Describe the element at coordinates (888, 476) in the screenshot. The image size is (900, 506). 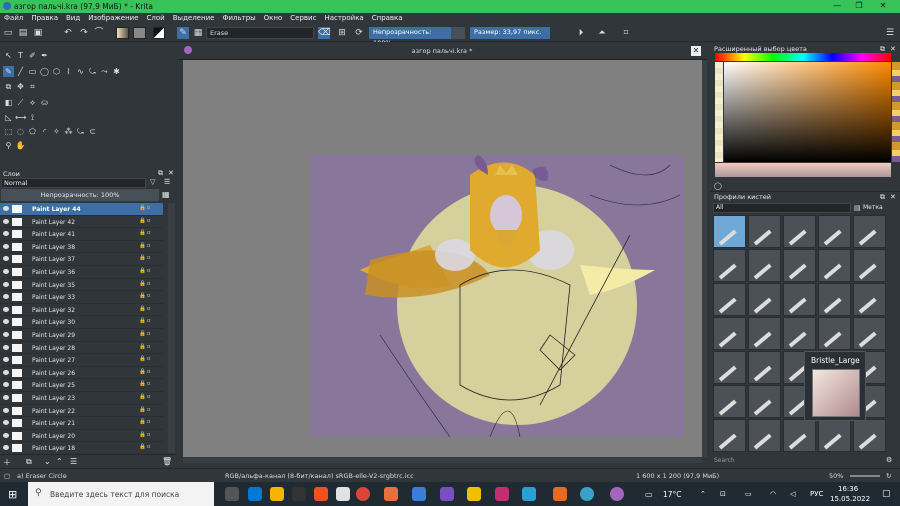
I see `rotation-icon: ↻` at that location.